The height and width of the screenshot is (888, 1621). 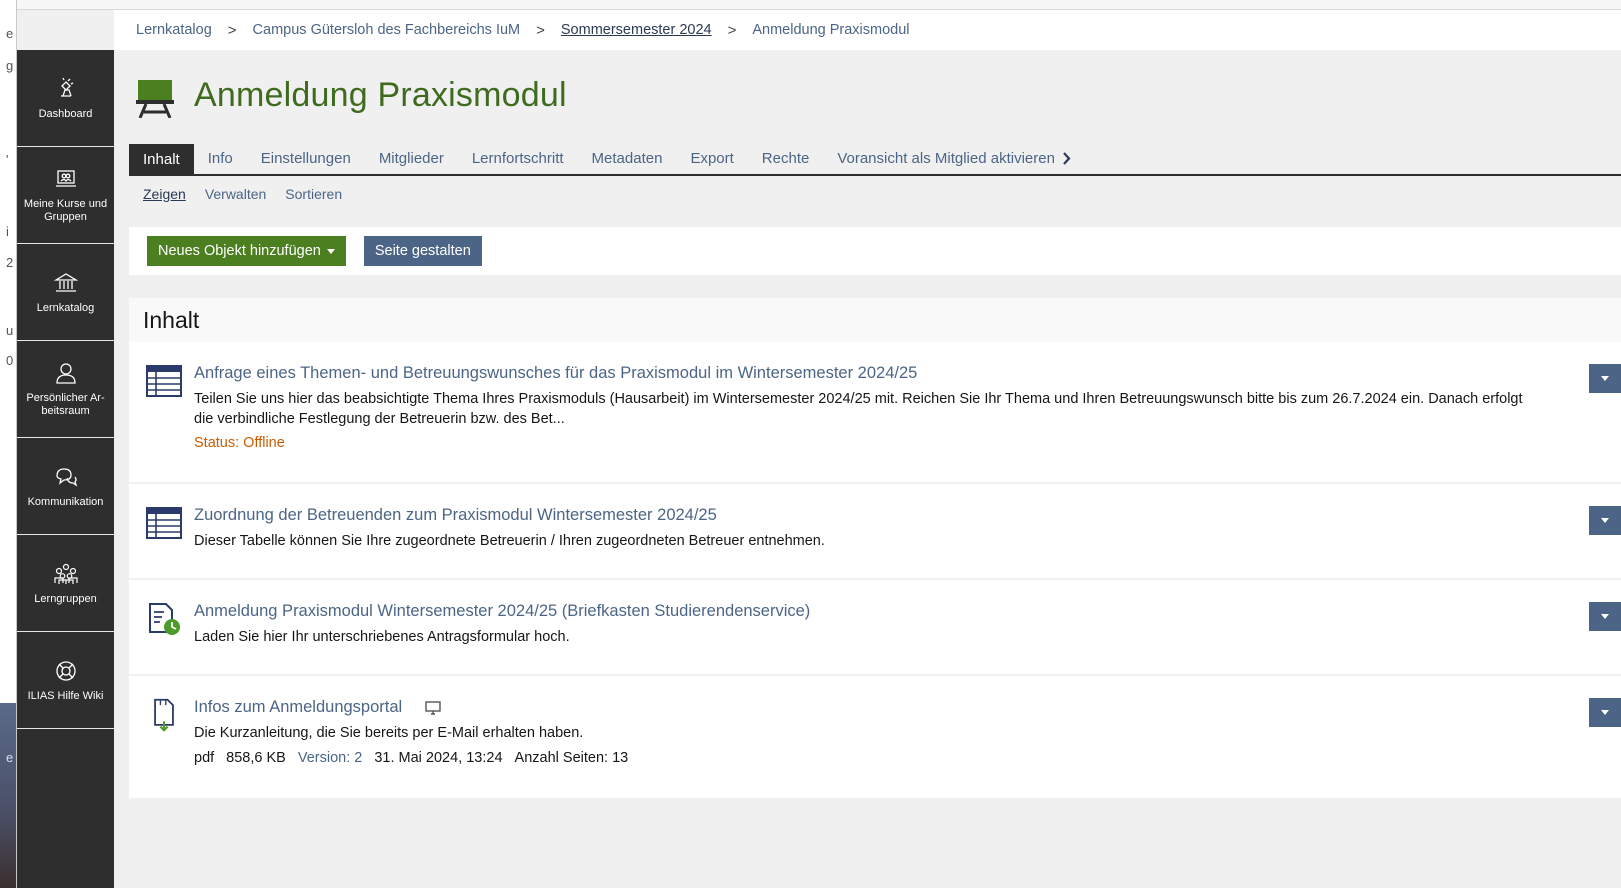 I want to click on exercise-clock-icon, so click(x=164, y=619).